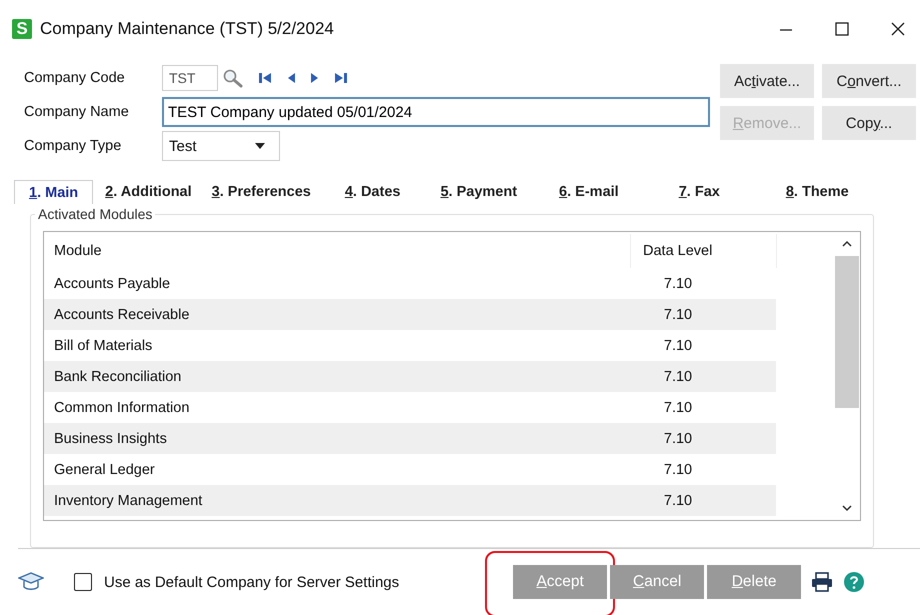 The width and height of the screenshot is (920, 615). What do you see at coordinates (73, 146) in the screenshot?
I see `field-label: Company Type` at bounding box center [73, 146].